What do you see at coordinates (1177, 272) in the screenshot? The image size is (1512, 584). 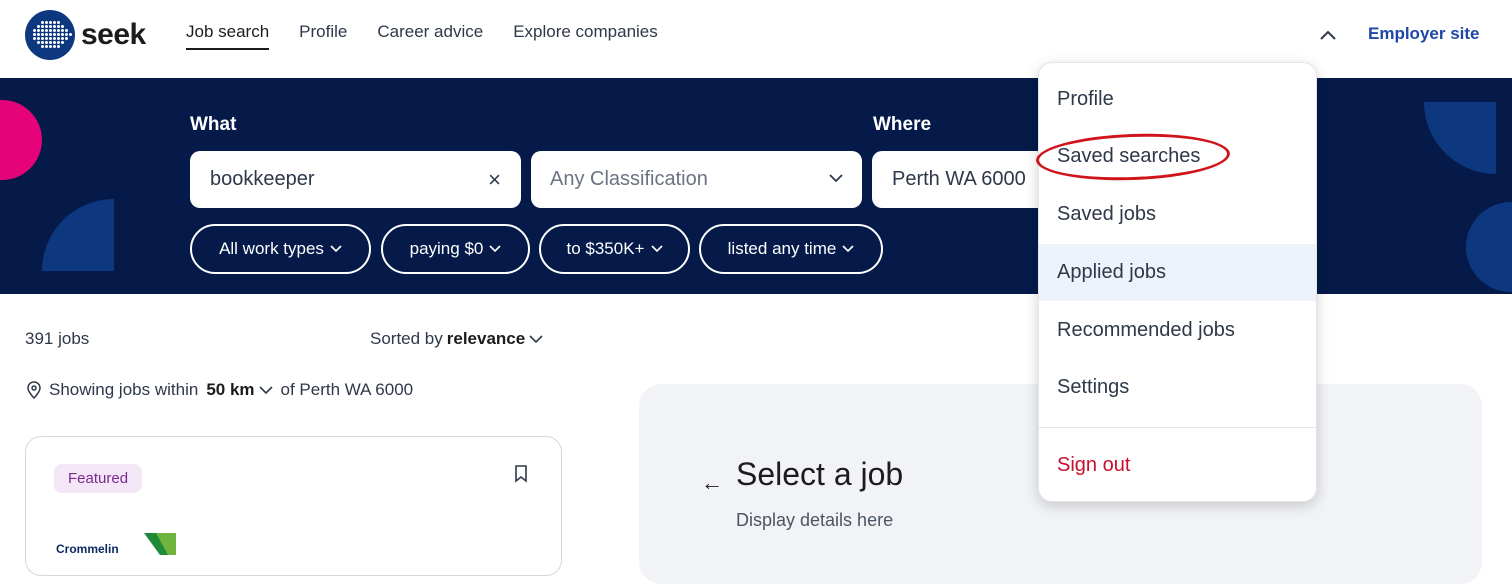 I see `menu-item-applied-jobs: Applied jobs` at bounding box center [1177, 272].